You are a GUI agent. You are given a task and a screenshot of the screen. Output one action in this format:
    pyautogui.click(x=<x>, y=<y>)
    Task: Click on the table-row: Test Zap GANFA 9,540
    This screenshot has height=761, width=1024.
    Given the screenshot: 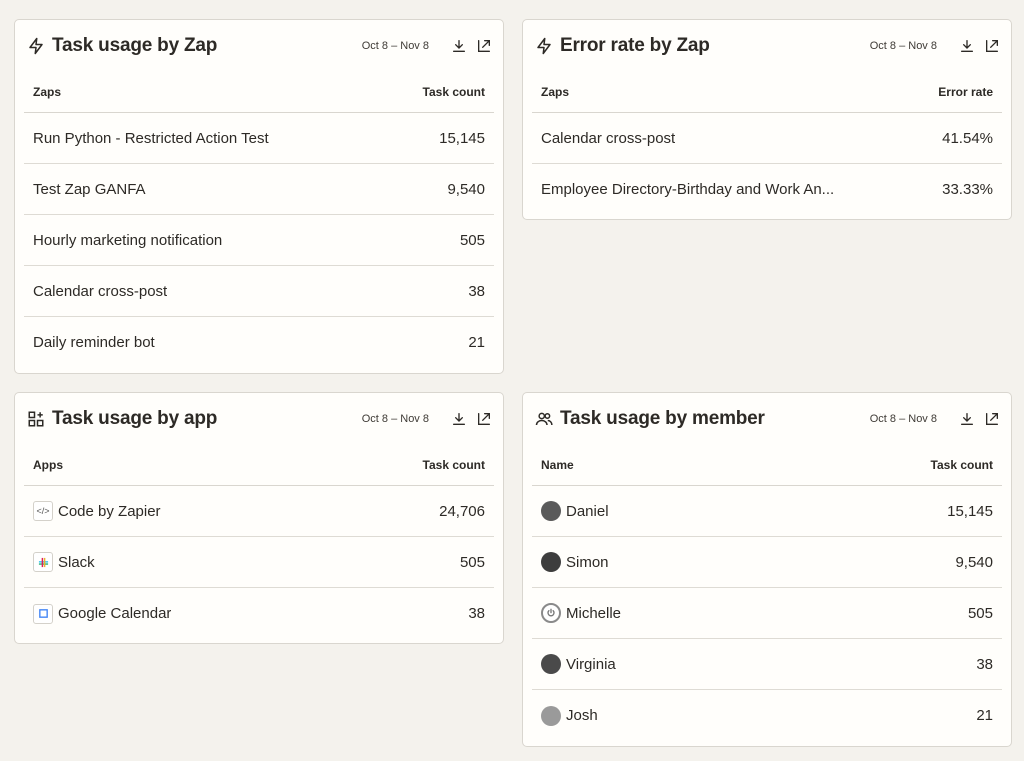 What is the action you would take?
    pyautogui.click(x=259, y=189)
    